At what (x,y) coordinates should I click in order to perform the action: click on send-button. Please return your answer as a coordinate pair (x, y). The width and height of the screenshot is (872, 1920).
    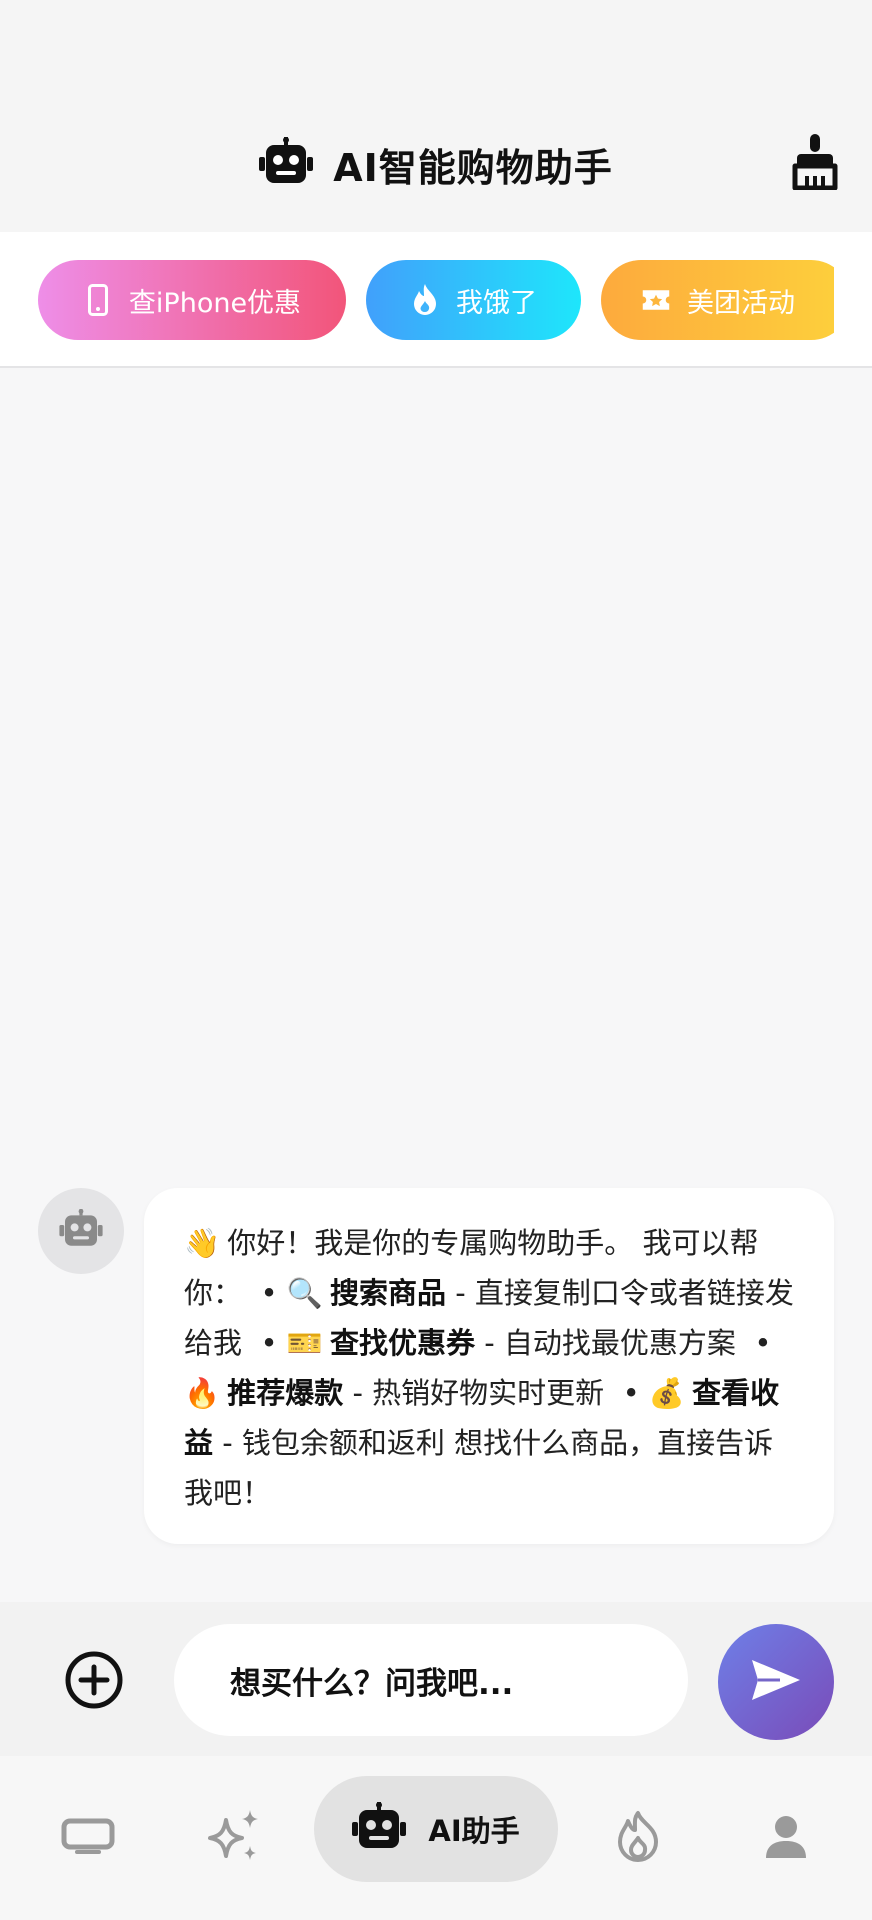
    Looking at the image, I should click on (776, 1682).